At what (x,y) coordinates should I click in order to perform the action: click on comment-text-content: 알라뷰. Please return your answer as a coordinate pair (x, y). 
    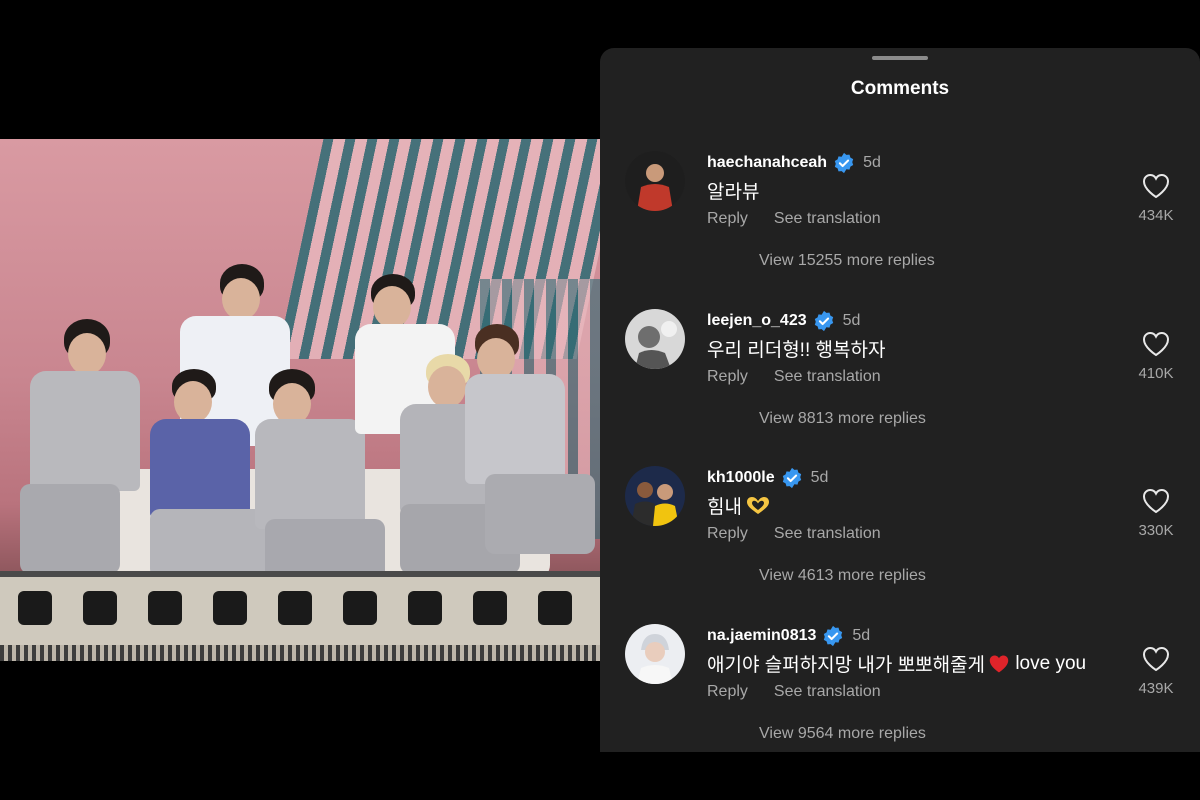
    Looking at the image, I should click on (733, 192).